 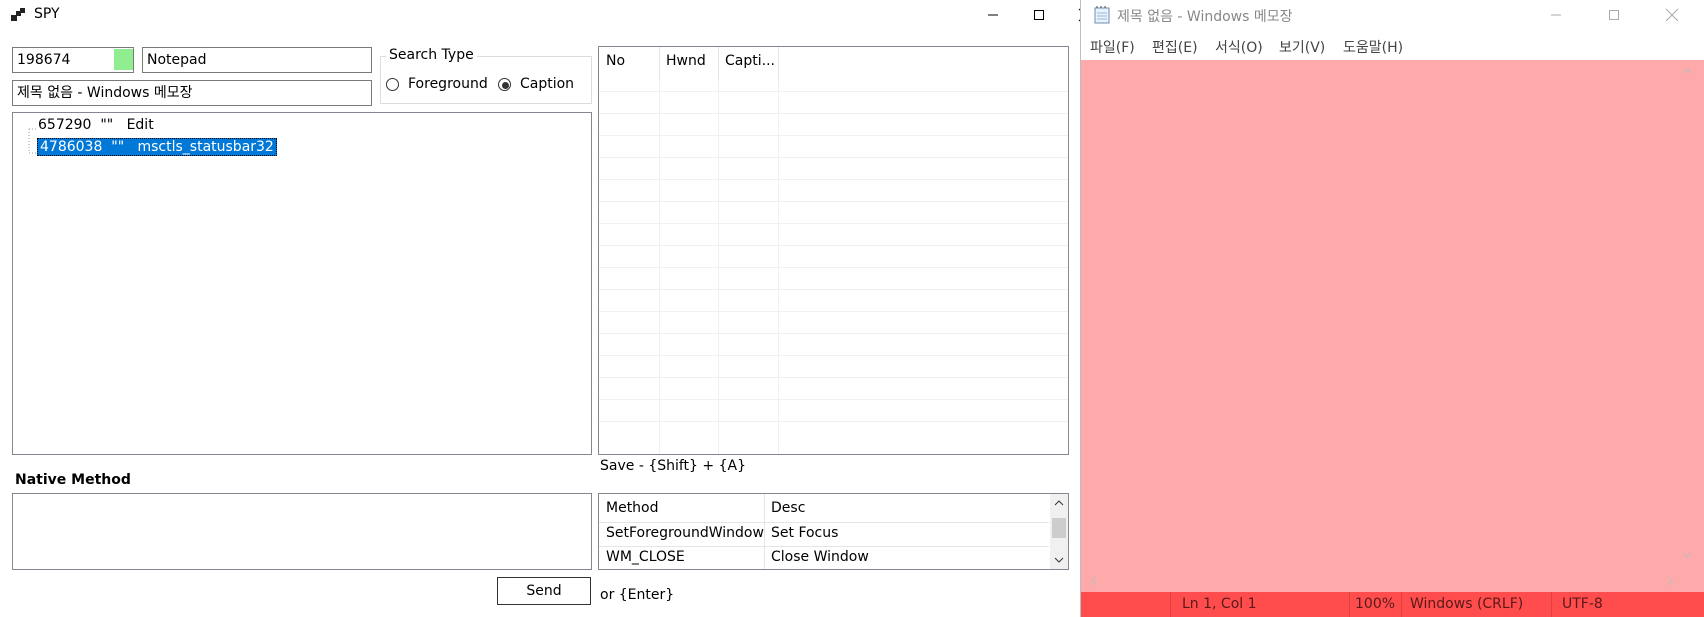 What do you see at coordinates (615, 61) in the screenshot?
I see `column-header-no: No` at bounding box center [615, 61].